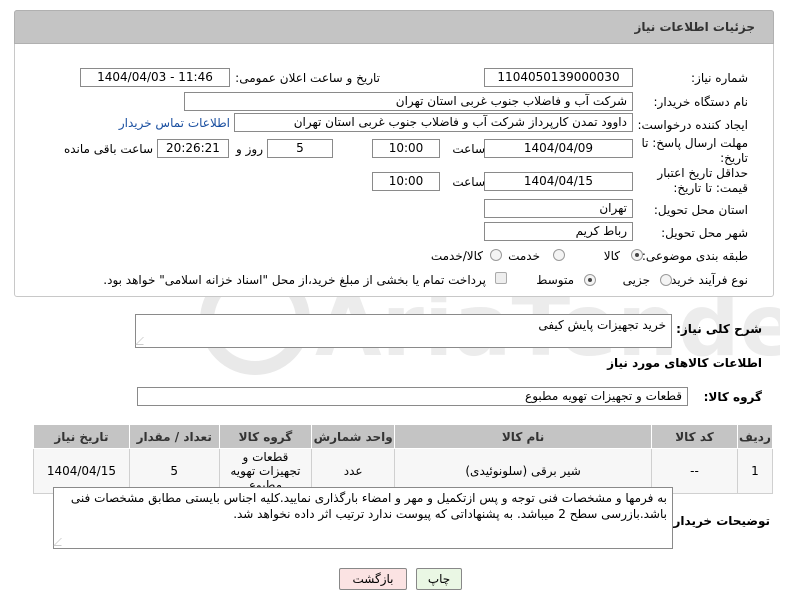 The width and height of the screenshot is (788, 606). I want to click on back-button: بازگشت, so click(373, 579).